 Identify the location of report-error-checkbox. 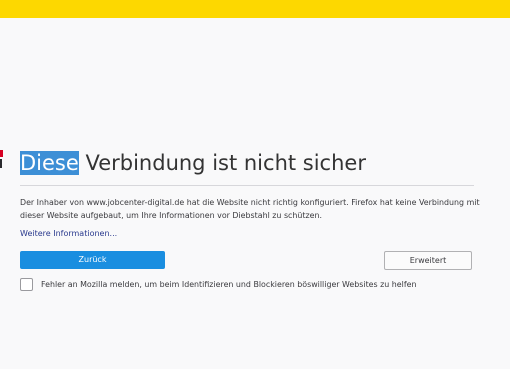
(26, 284).